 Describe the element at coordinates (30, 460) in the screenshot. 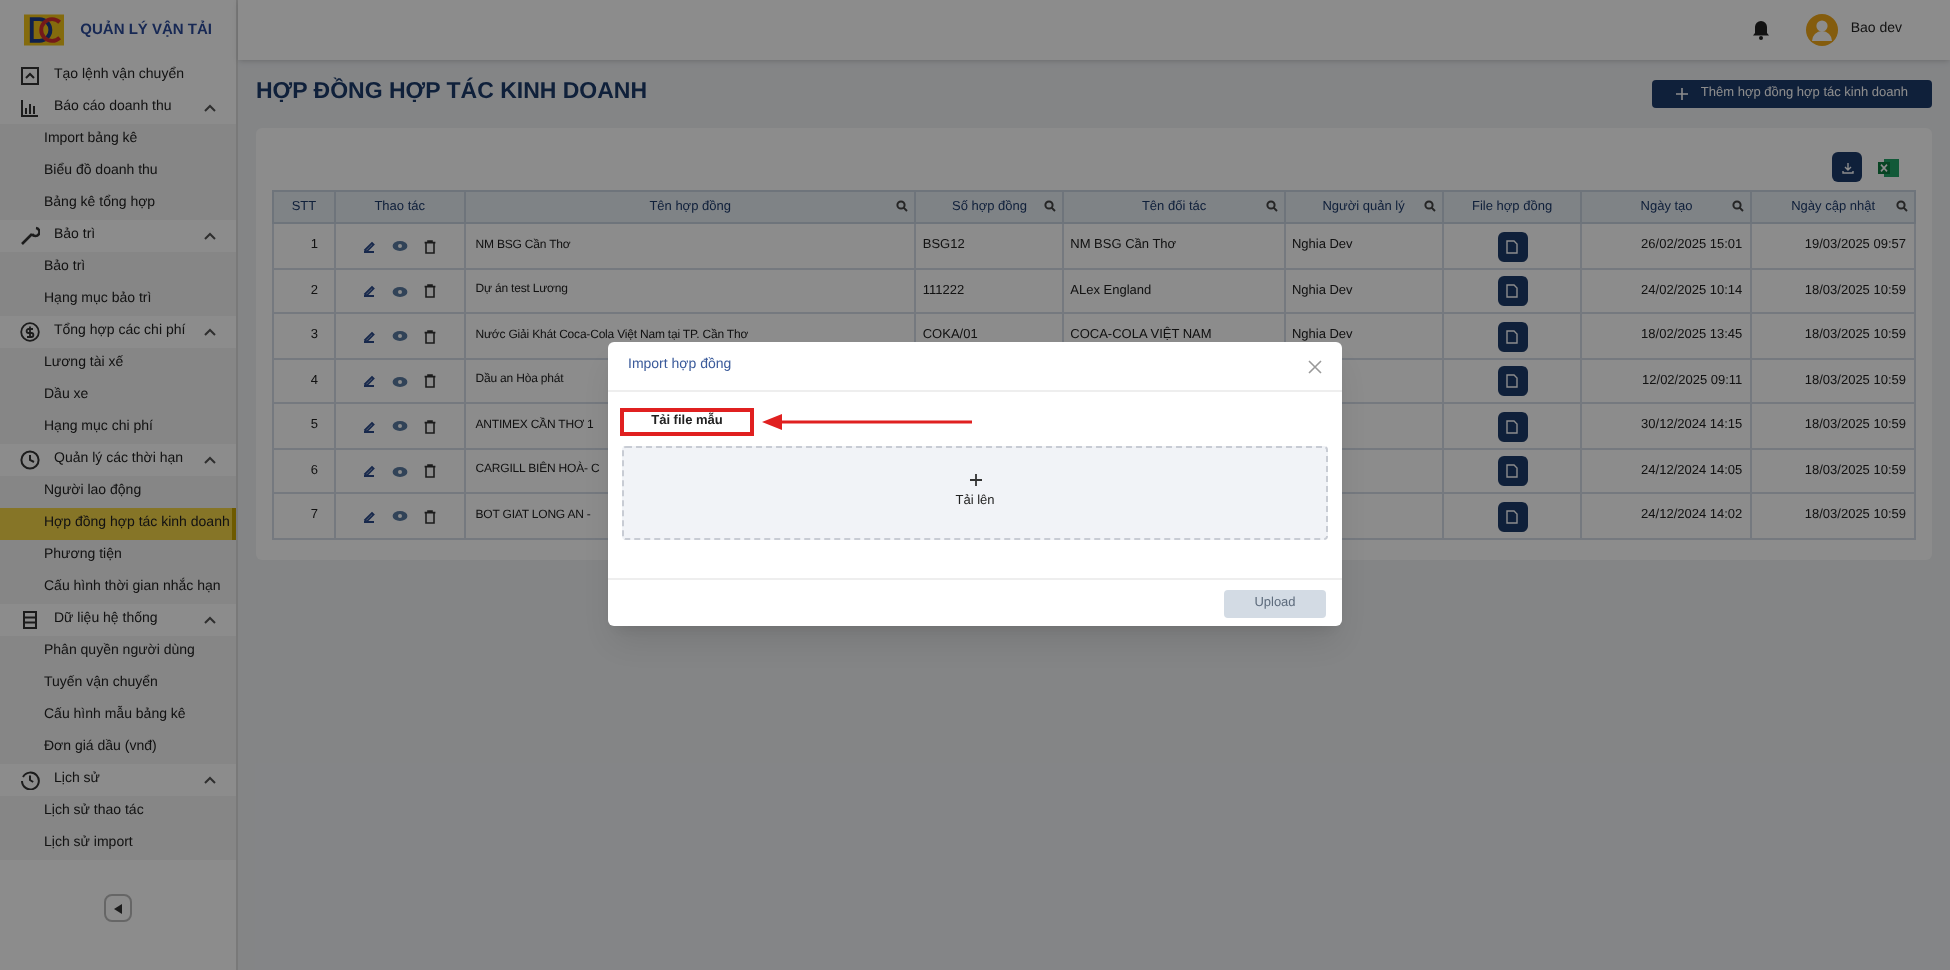

I see `clock-icon` at that location.